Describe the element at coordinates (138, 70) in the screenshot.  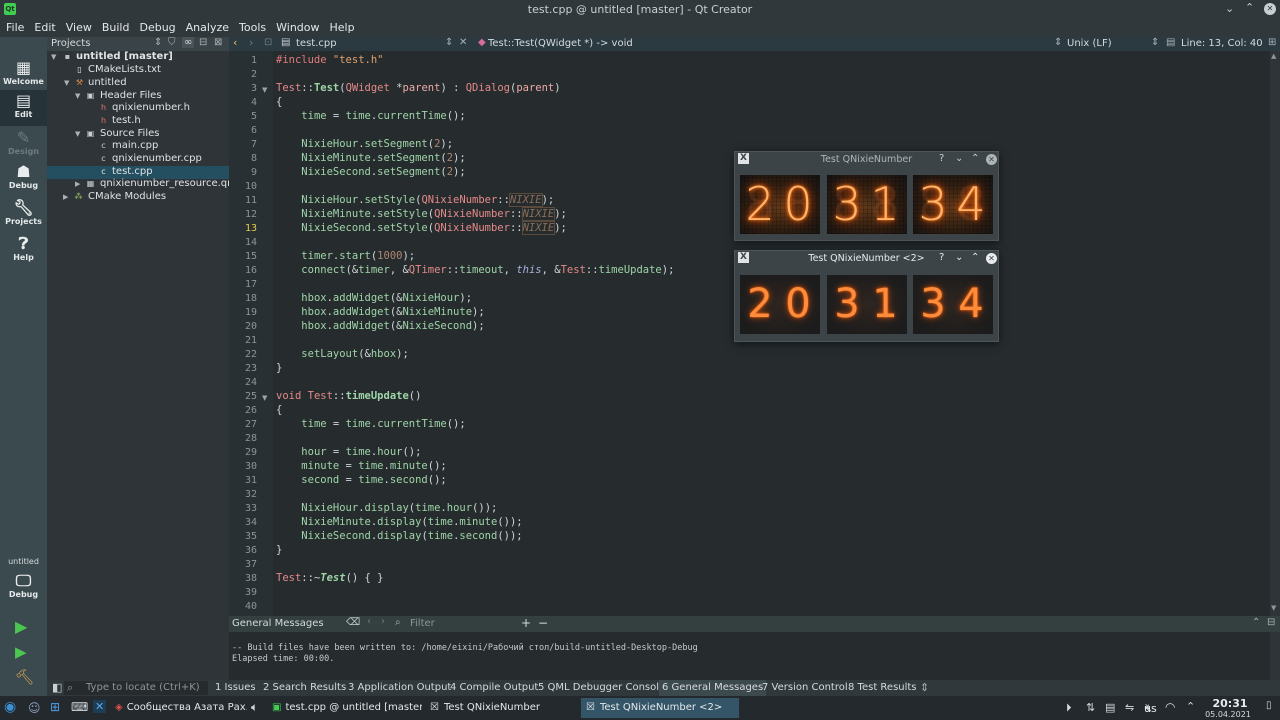
I see `tree-item-cmakelists: ▯ CMakeLists.txt` at that location.